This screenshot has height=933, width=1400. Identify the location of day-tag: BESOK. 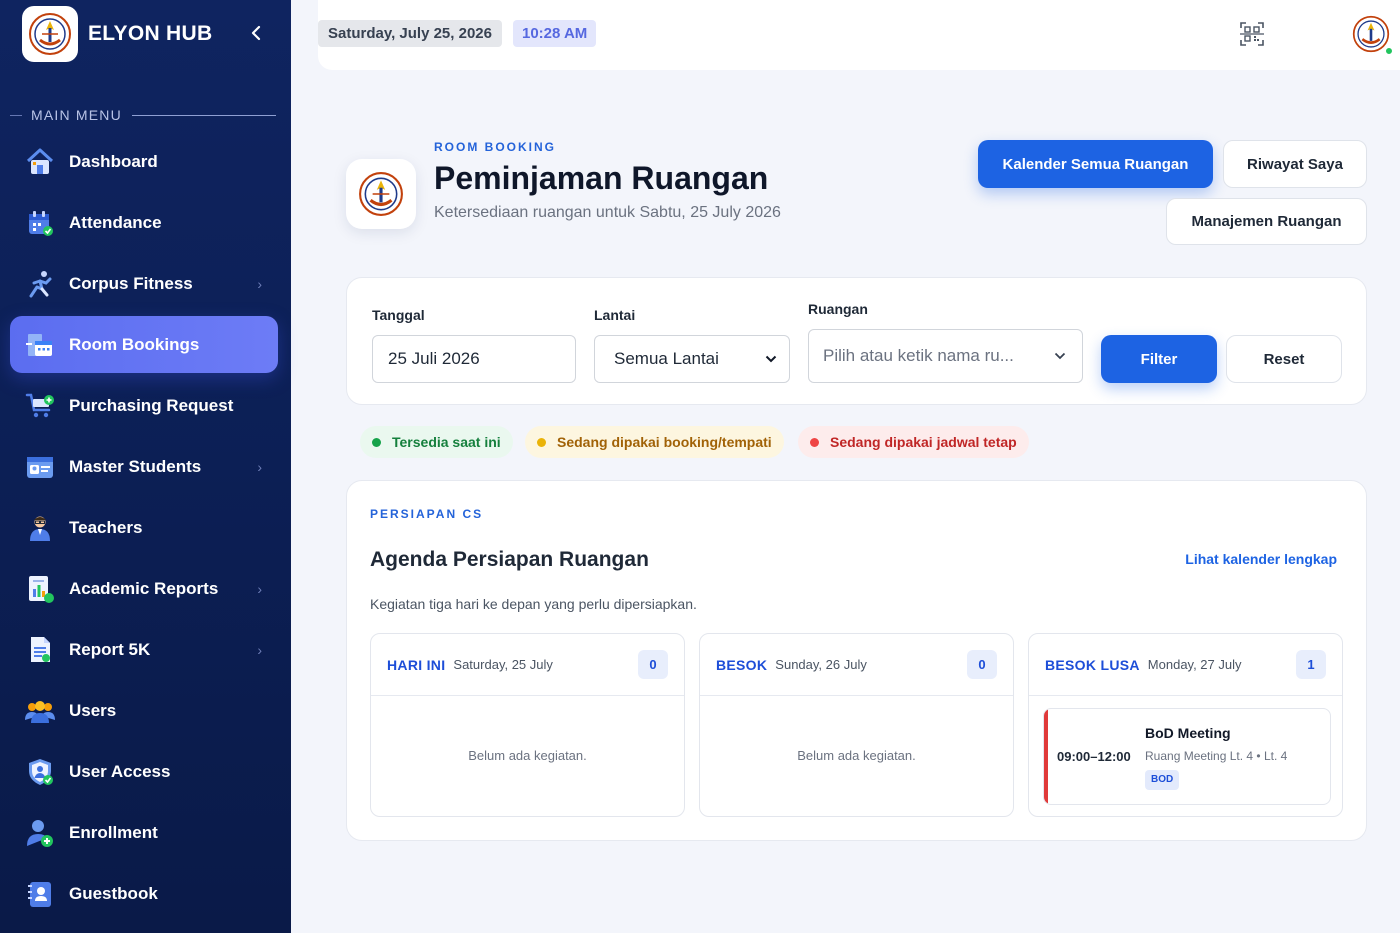
(742, 664).